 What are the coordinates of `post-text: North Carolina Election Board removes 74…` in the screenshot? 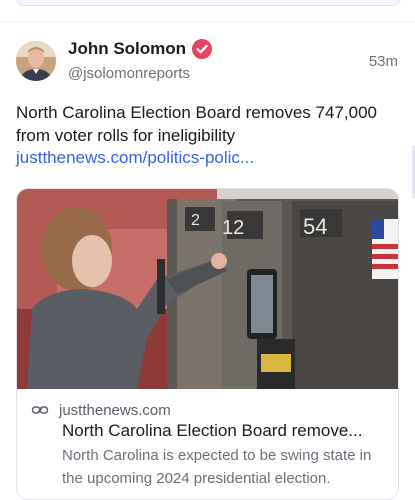 It's located at (196, 124).